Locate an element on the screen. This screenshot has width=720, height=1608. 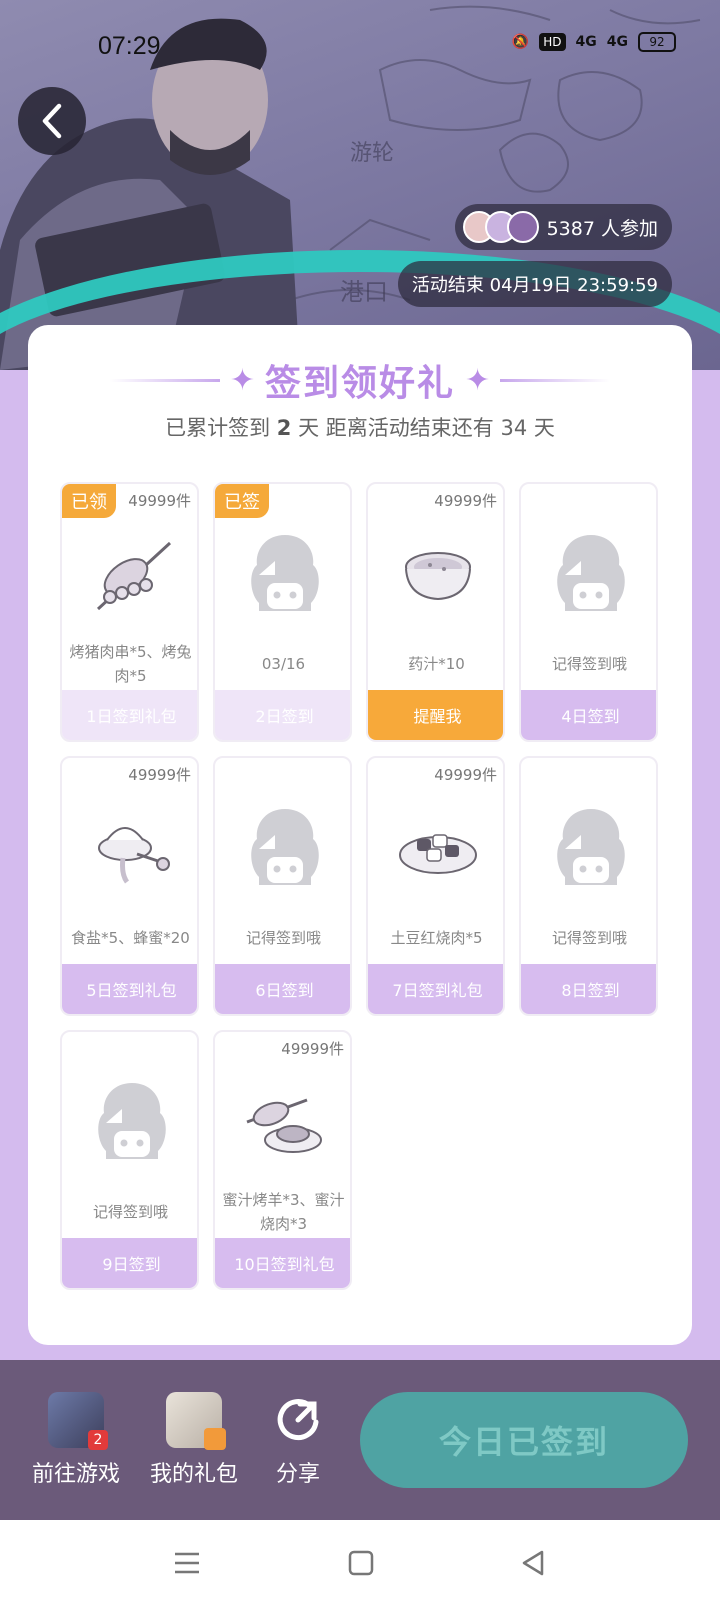
reward-day-4: 记得签到哦 4日签到 is located at coordinates (588, 612).